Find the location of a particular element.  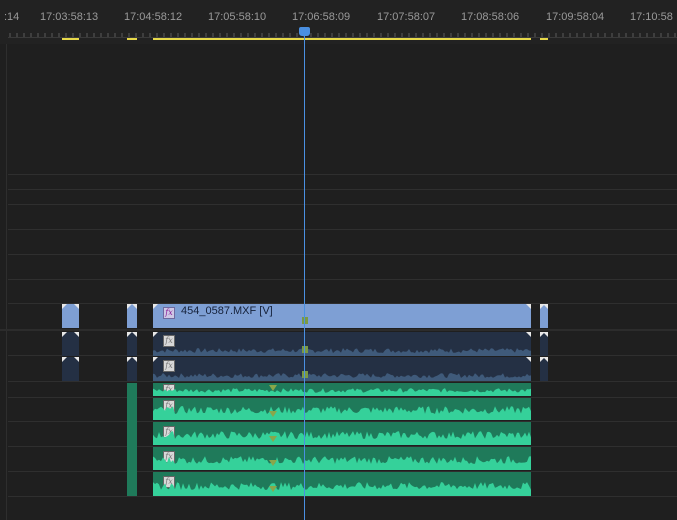

fx-badge: fx is located at coordinates (169, 313).